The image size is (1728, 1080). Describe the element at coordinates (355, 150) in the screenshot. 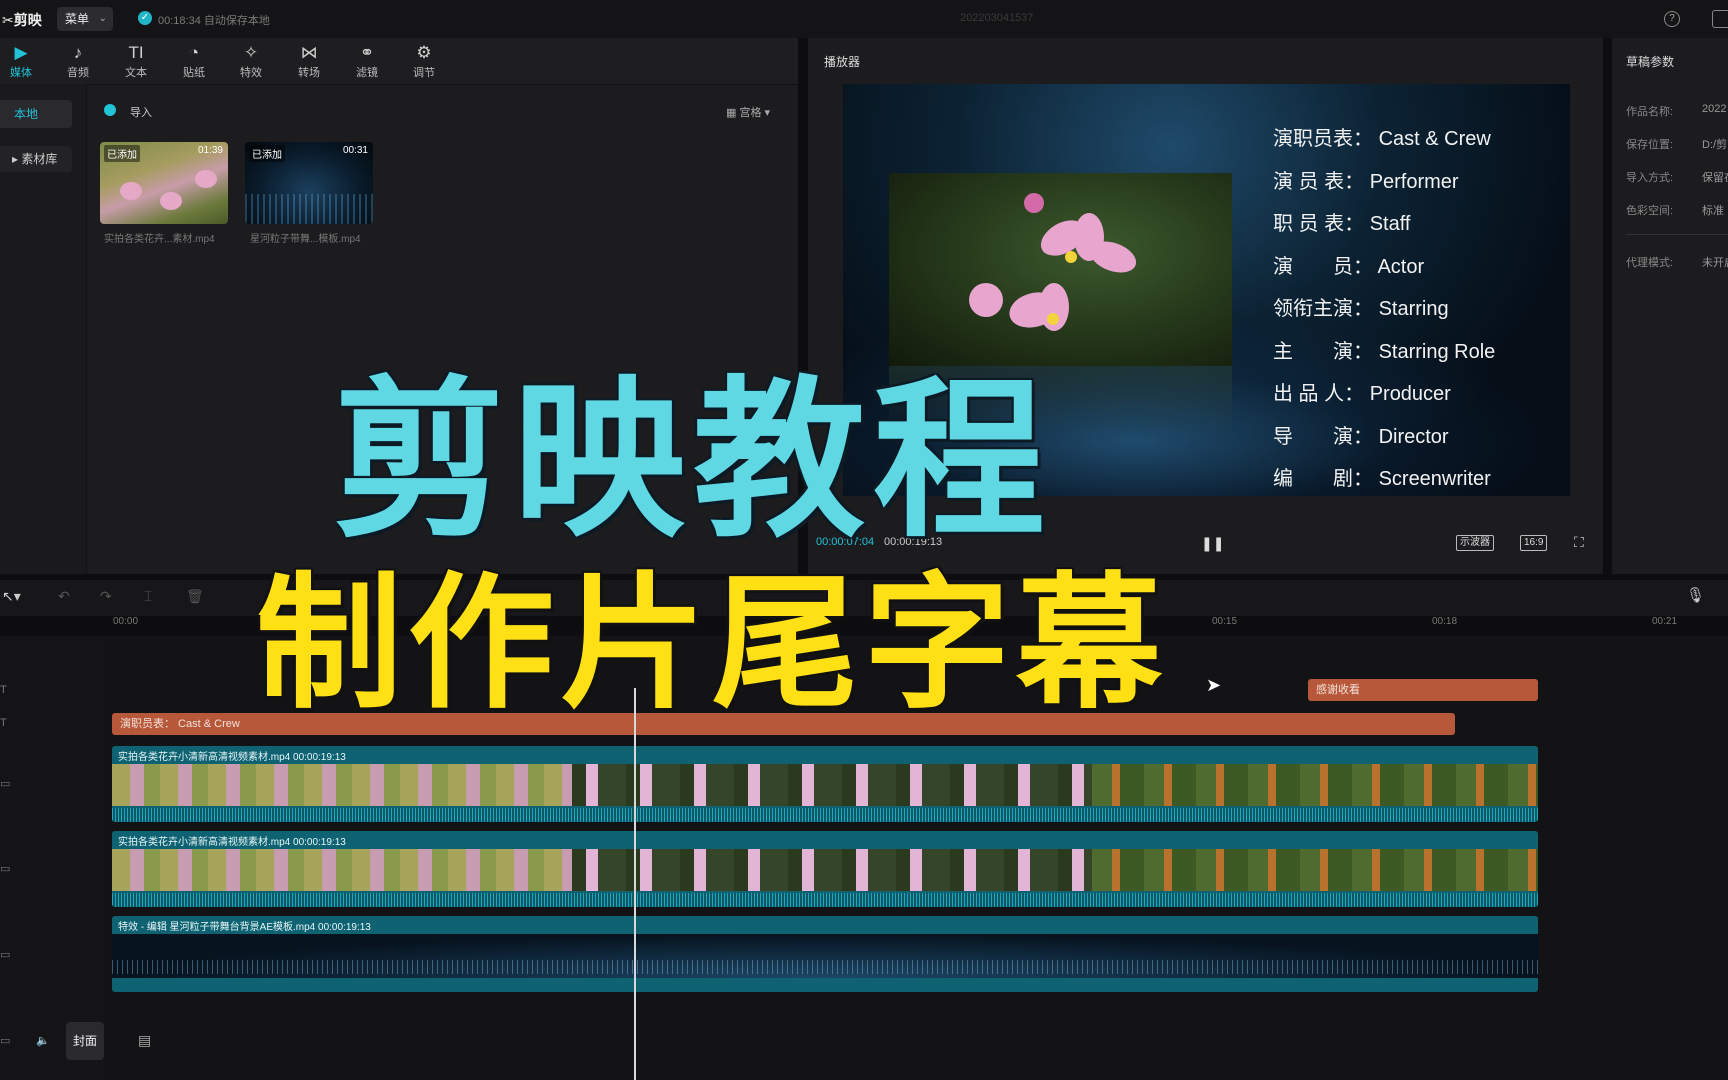

I see `clip-duration: 00:31` at that location.